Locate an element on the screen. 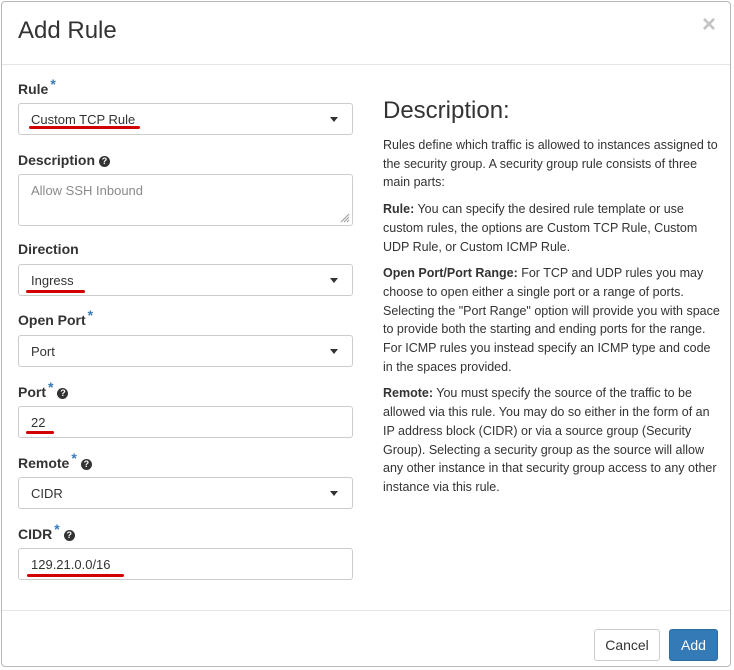 The width and height of the screenshot is (734, 670). rule-select-value: Custom TCP Rule is located at coordinates (83, 119).